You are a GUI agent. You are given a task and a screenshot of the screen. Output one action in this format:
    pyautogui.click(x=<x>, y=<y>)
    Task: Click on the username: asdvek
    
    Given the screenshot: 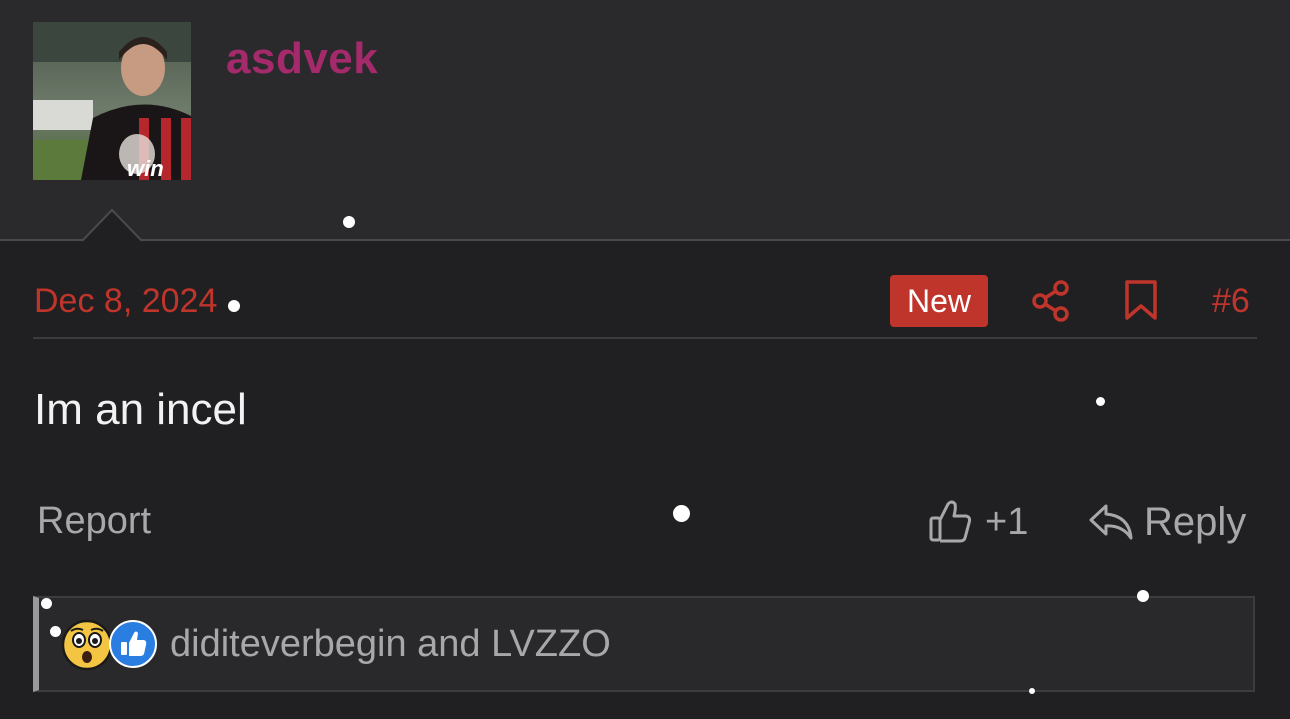 What is the action you would take?
    pyautogui.click(x=302, y=59)
    